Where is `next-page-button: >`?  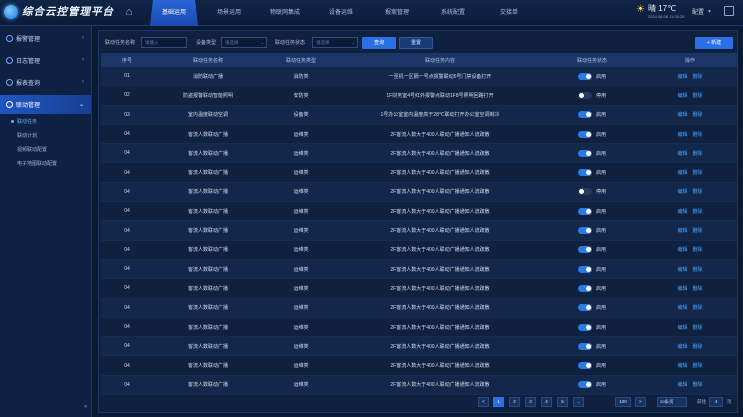
next-page-button: > is located at coordinates (640, 402).